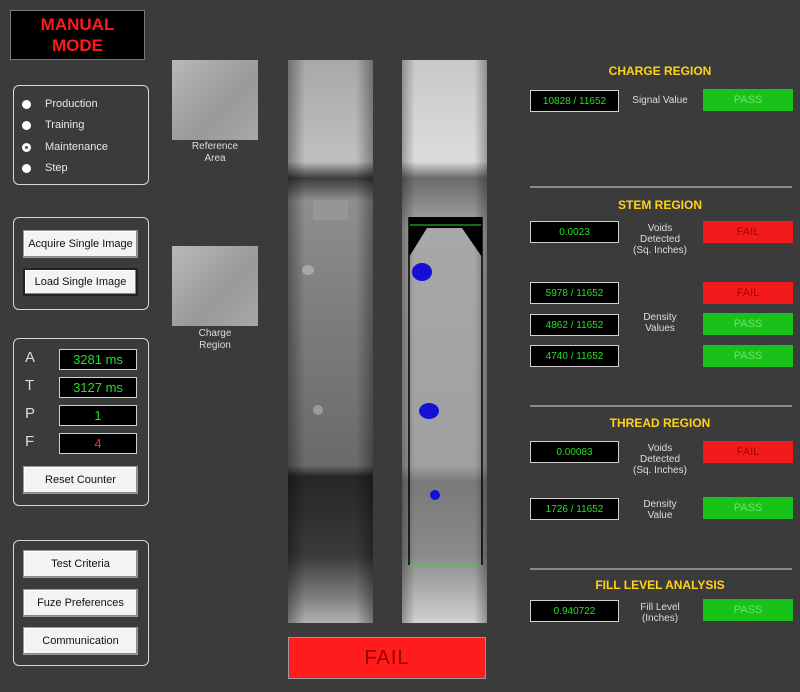 The height and width of the screenshot is (692, 800). What do you see at coordinates (660, 618) in the screenshot?
I see `label-line: (Inches)` at bounding box center [660, 618].